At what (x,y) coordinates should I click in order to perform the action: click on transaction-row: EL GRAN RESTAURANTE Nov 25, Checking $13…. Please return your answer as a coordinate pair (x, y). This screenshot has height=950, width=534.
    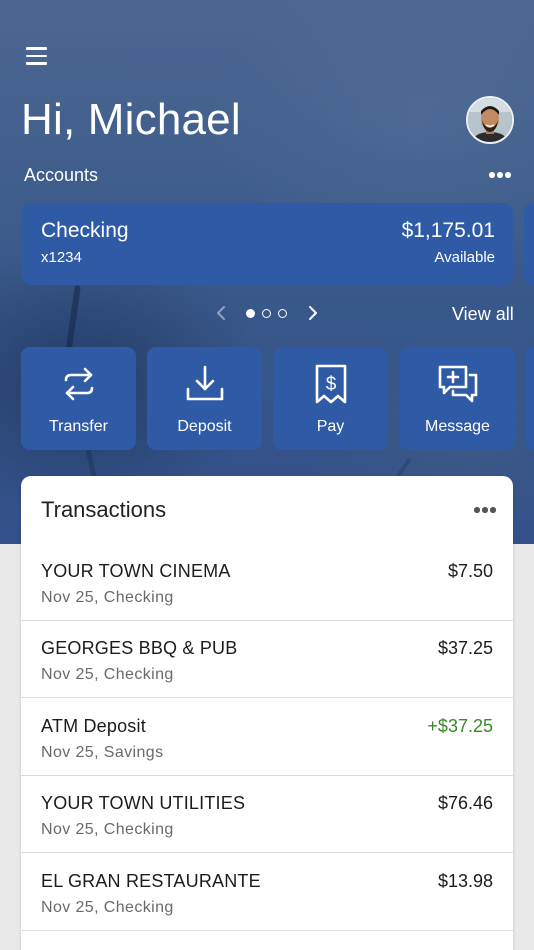
    Looking at the image, I should click on (267, 892).